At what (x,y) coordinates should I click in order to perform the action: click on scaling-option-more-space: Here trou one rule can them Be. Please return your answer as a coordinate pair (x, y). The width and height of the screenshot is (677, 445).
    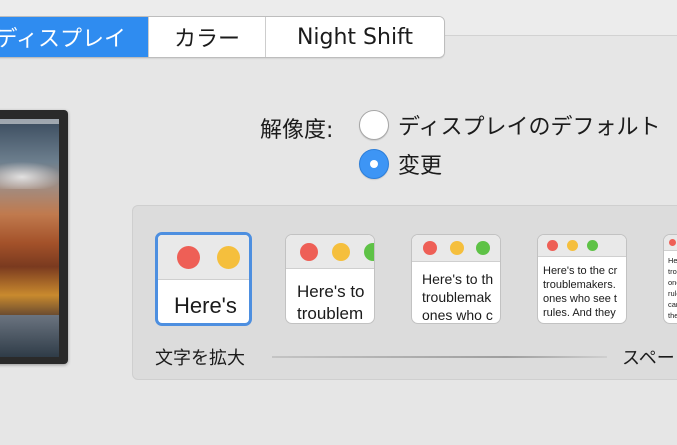
    Looking at the image, I should click on (670, 279).